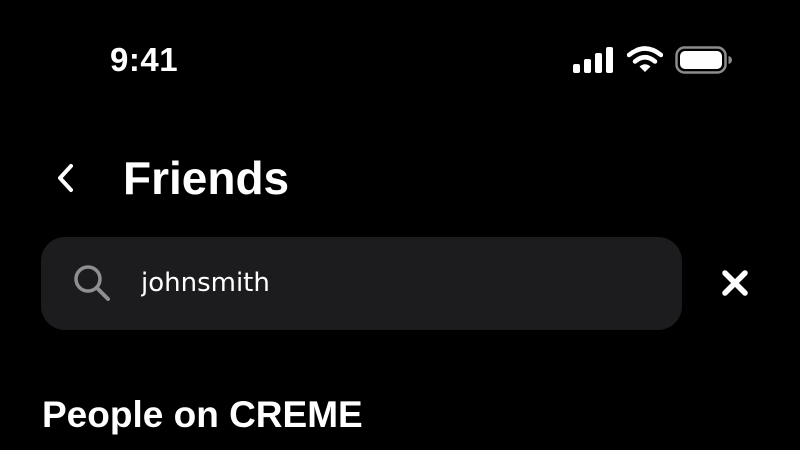  I want to click on battery-icon, so click(703, 60).